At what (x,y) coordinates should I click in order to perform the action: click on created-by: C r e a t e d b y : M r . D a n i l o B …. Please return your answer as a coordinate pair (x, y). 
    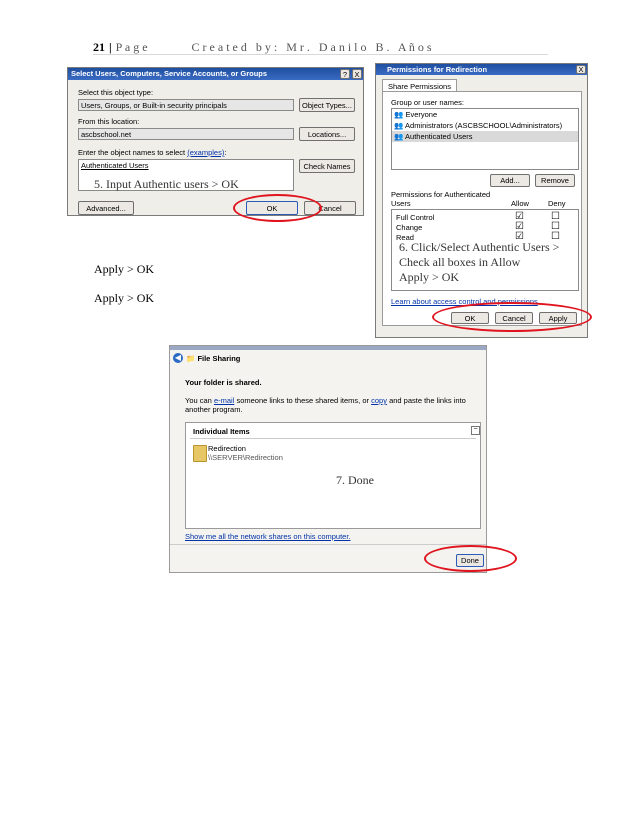
    Looking at the image, I should click on (311, 47).